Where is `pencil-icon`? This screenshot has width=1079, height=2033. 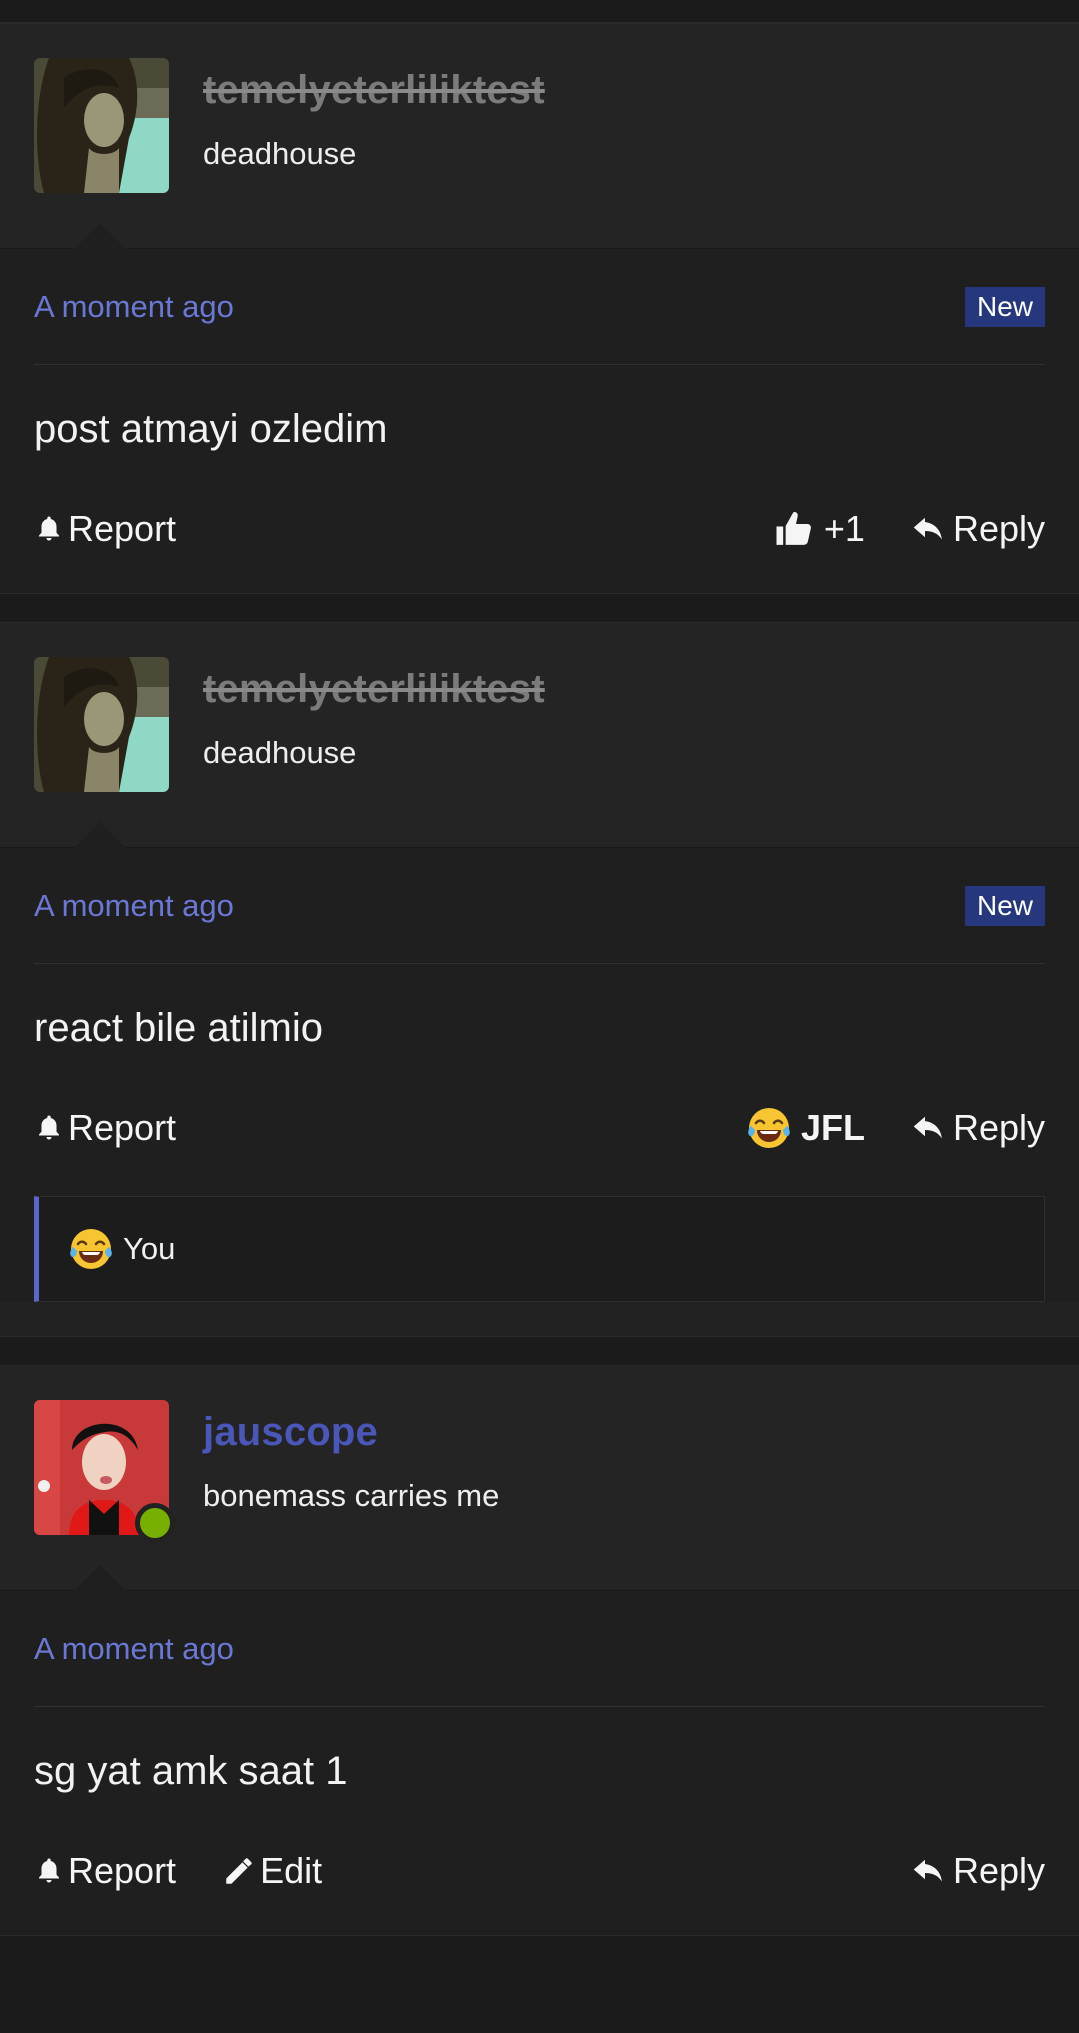
pencil-icon is located at coordinates (239, 1871).